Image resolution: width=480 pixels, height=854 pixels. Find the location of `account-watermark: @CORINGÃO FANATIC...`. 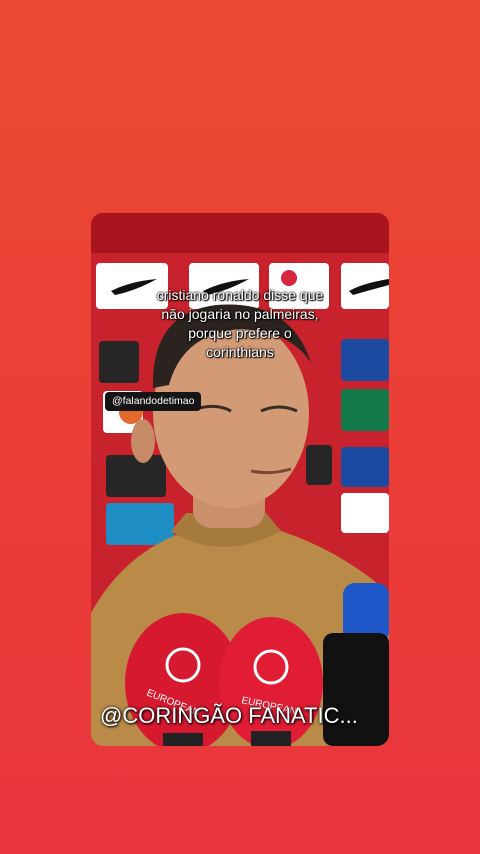

account-watermark: @CORINGÃO FANATIC... is located at coordinates (229, 715).